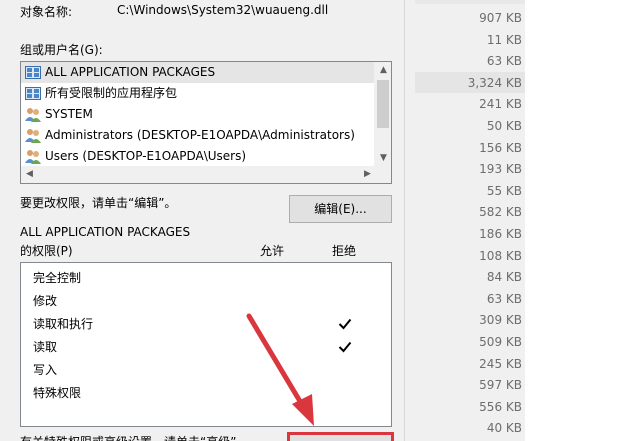 Image resolution: width=640 pixels, height=441 pixels. What do you see at coordinates (340, 436) in the screenshot?
I see `advanced-button` at bounding box center [340, 436].